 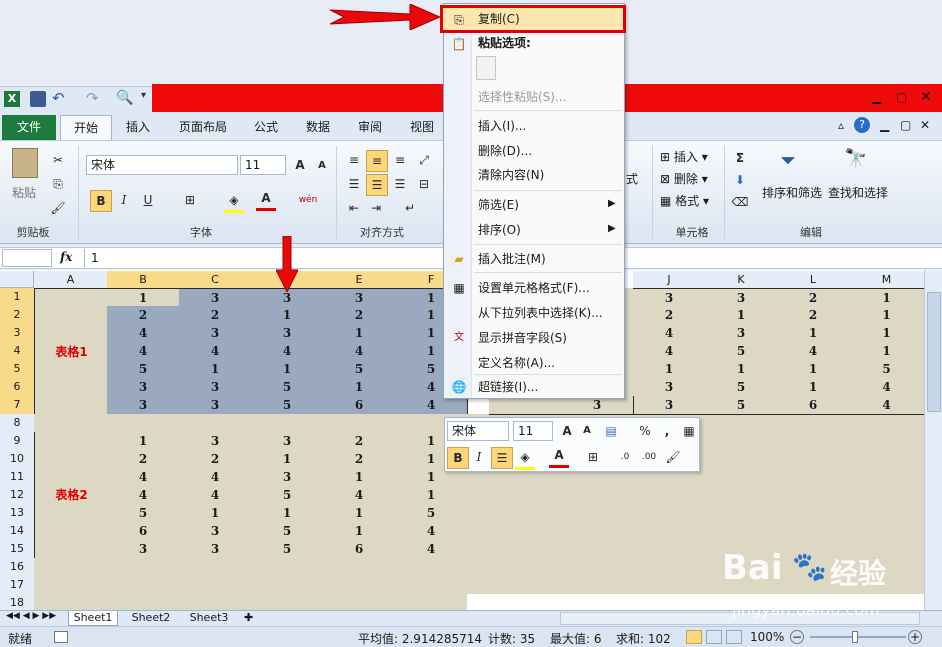 I want to click on macro-record-icon, so click(x=61, y=637).